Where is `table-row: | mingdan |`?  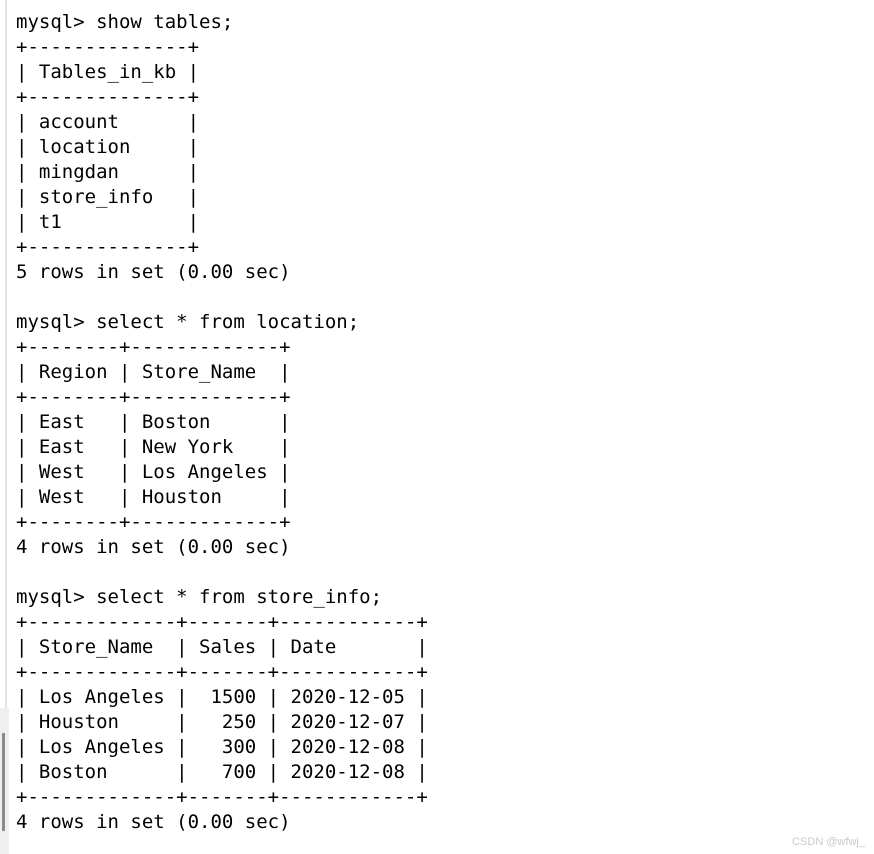 table-row: | mingdan | is located at coordinates (108, 172).